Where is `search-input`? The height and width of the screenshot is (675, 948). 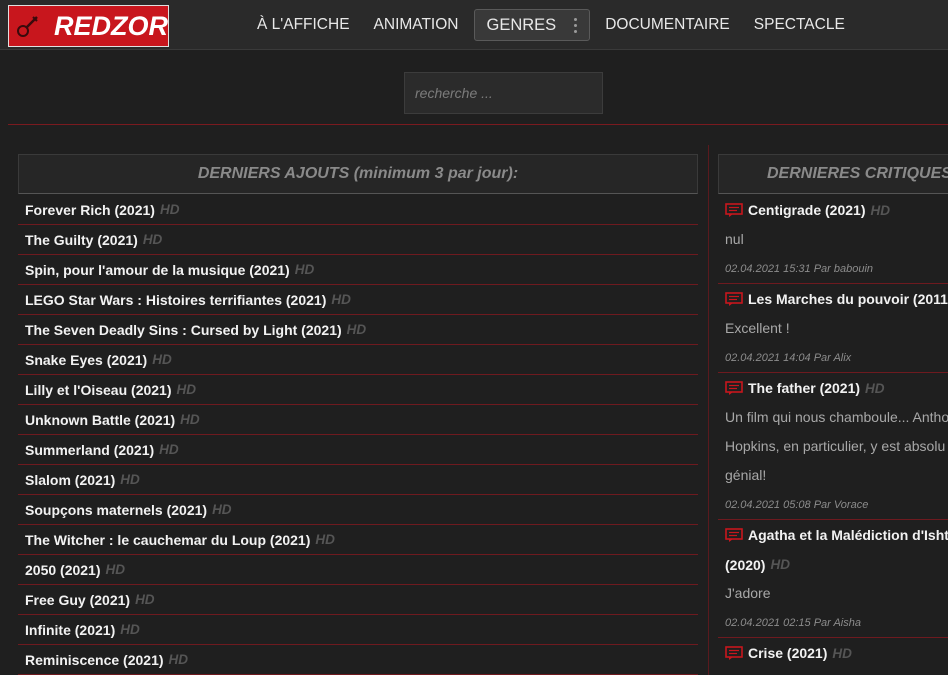 search-input is located at coordinates (503, 93).